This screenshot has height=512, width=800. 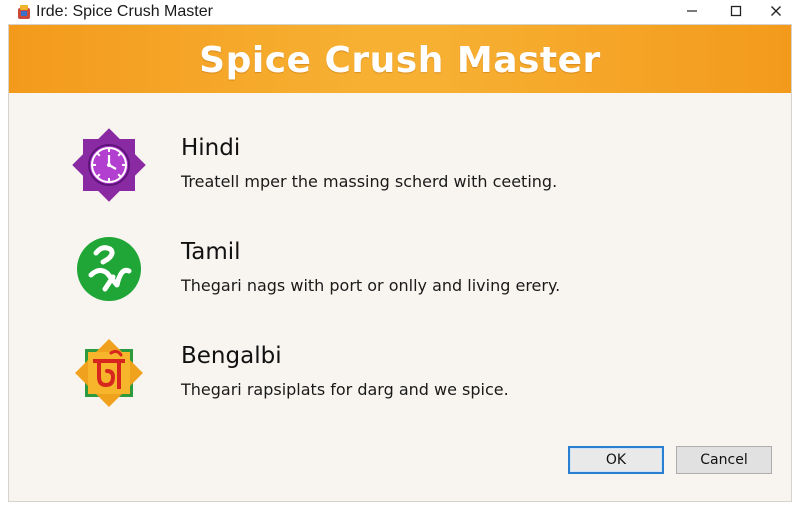 I want to click on maximize-button, so click(x=736, y=11).